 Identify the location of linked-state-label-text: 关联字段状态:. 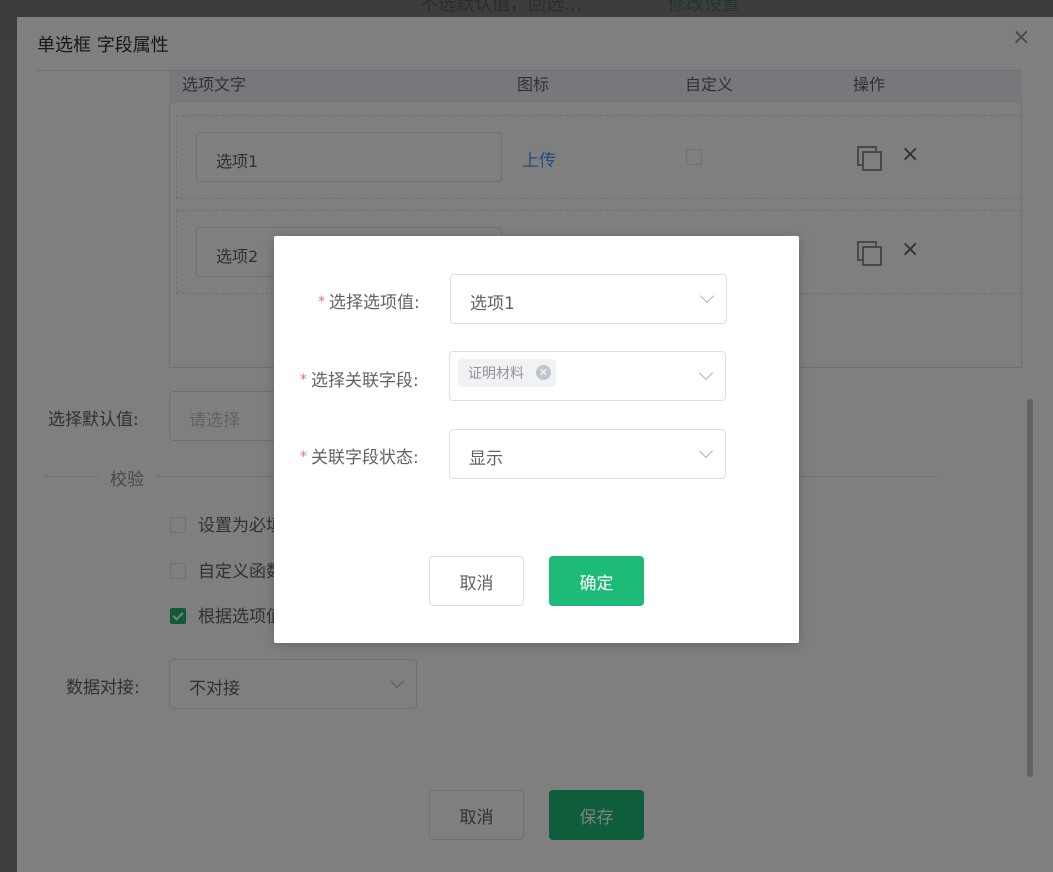
(365, 458).